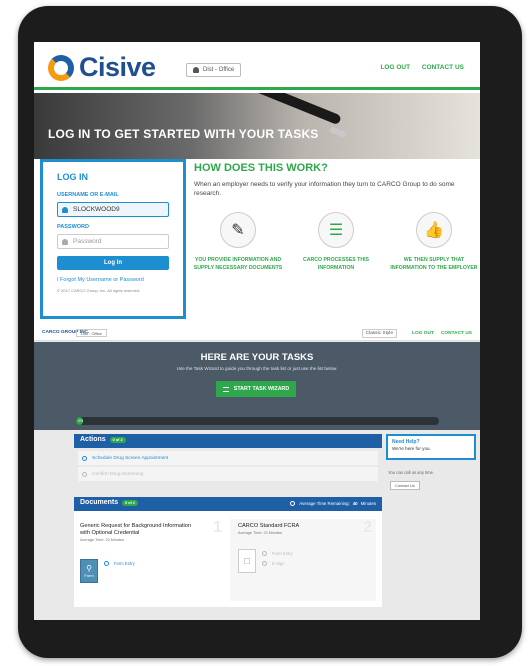 The width and height of the screenshot is (530, 666). Describe the element at coordinates (118, 474) in the screenshot. I see `action-label: Confirm Drug Screening` at that location.